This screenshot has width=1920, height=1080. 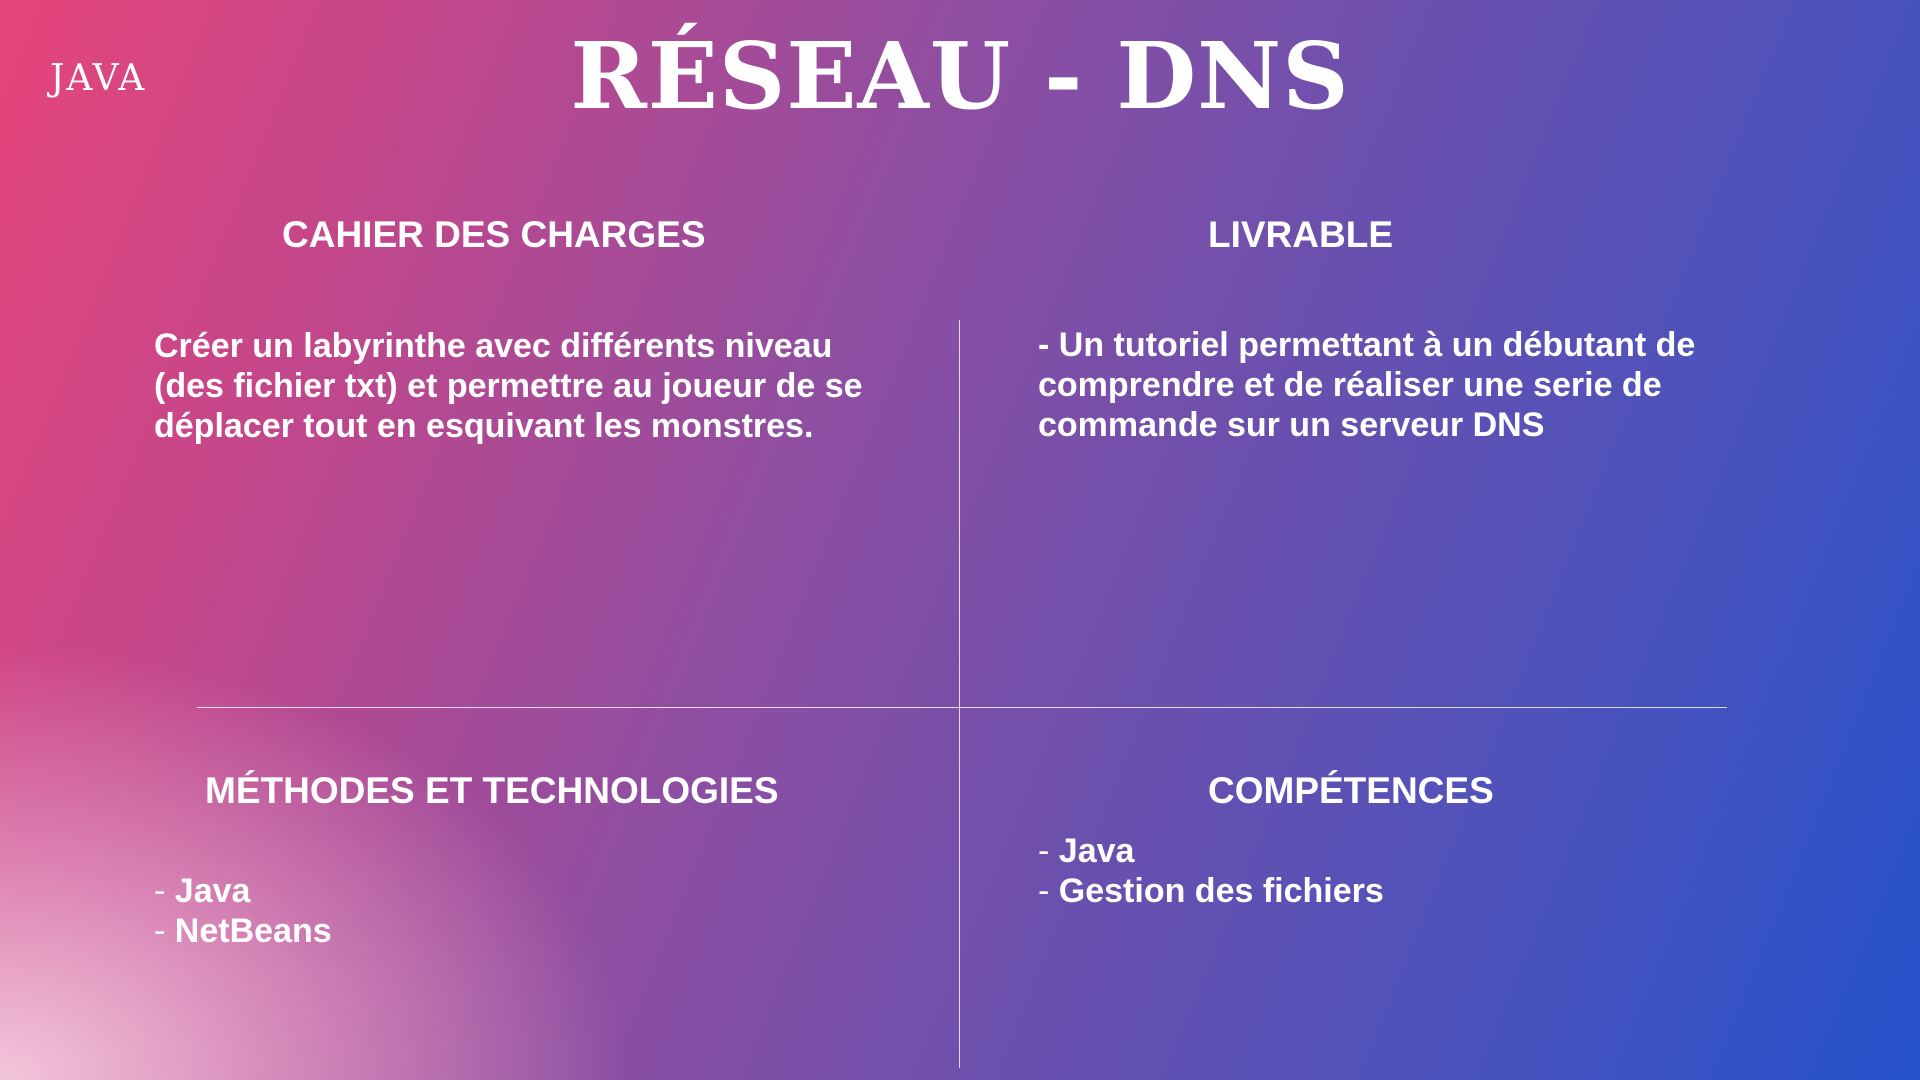 I want to click on list-item-text: NetBeans, so click(x=253, y=931).